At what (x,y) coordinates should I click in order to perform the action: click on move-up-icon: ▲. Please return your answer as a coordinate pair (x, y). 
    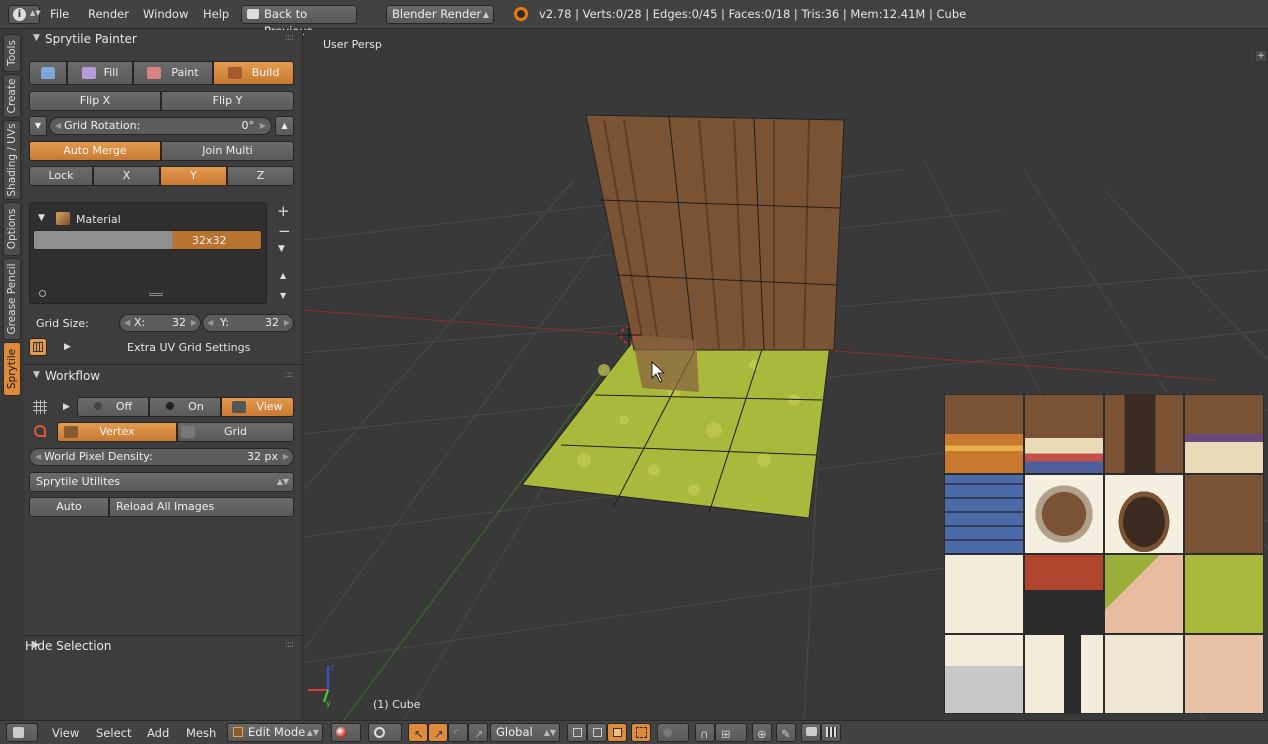
    Looking at the image, I should click on (283, 275).